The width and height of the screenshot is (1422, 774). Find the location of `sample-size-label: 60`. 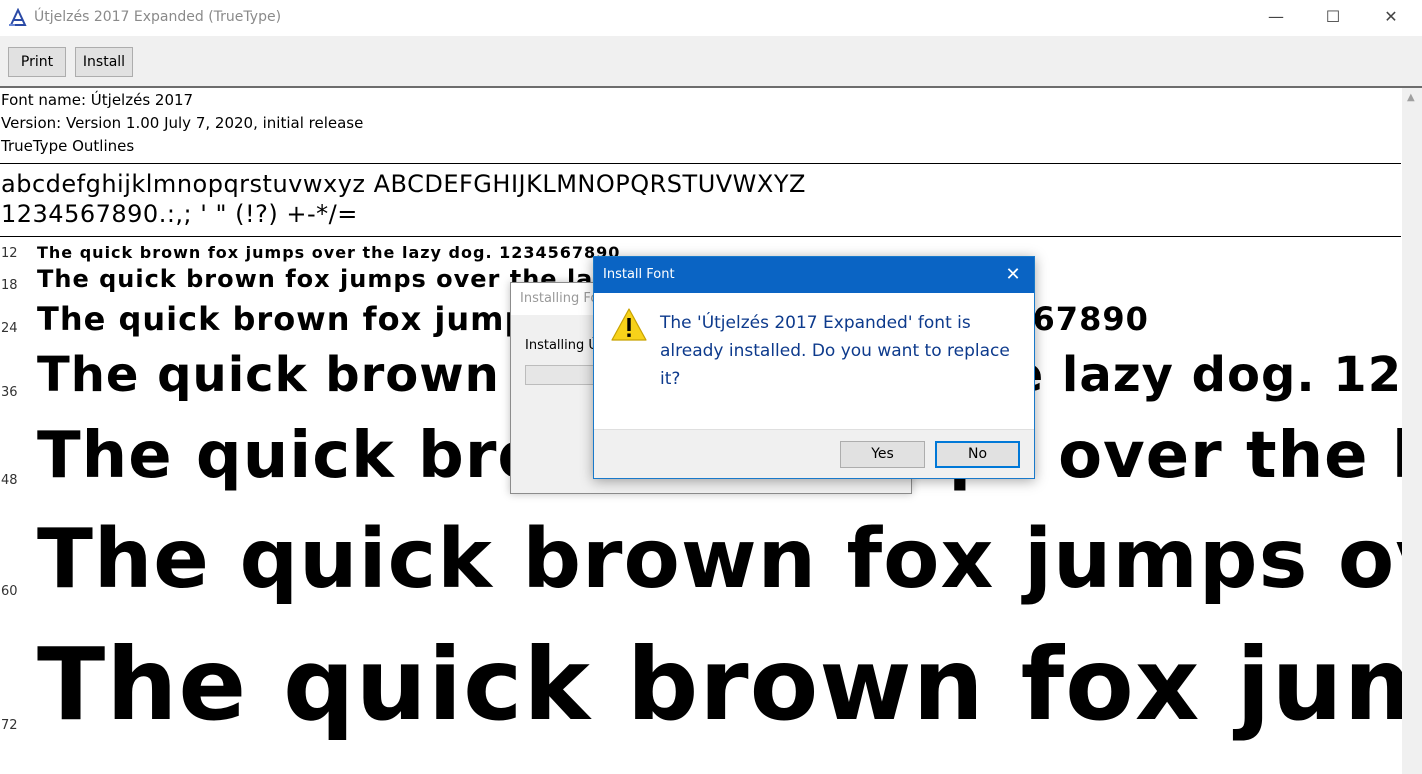

sample-size-label: 60 is located at coordinates (9, 591).